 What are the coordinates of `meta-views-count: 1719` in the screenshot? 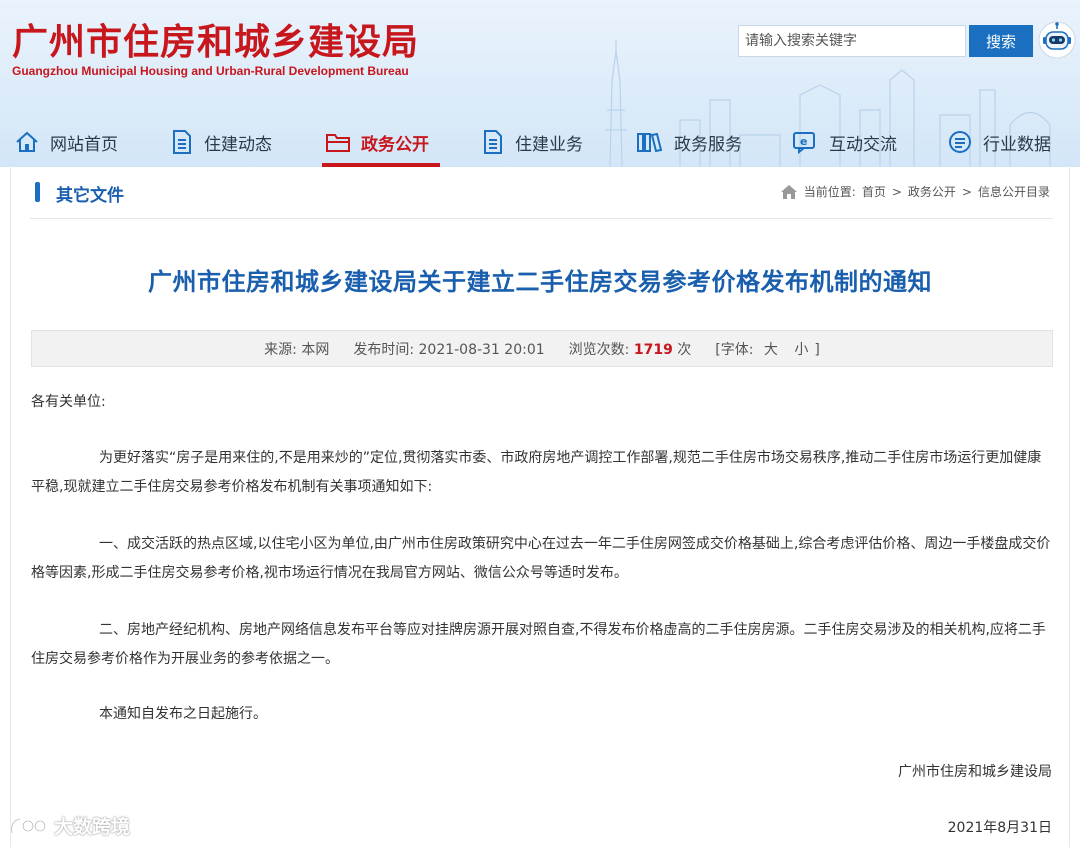 It's located at (653, 349).